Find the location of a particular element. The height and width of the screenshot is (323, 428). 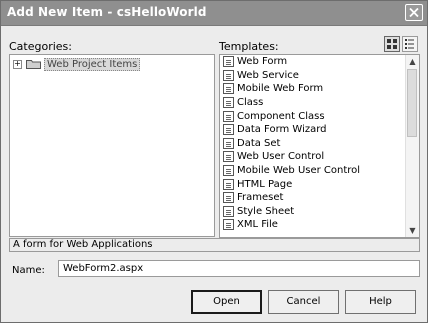

template-label: Class is located at coordinates (250, 103).